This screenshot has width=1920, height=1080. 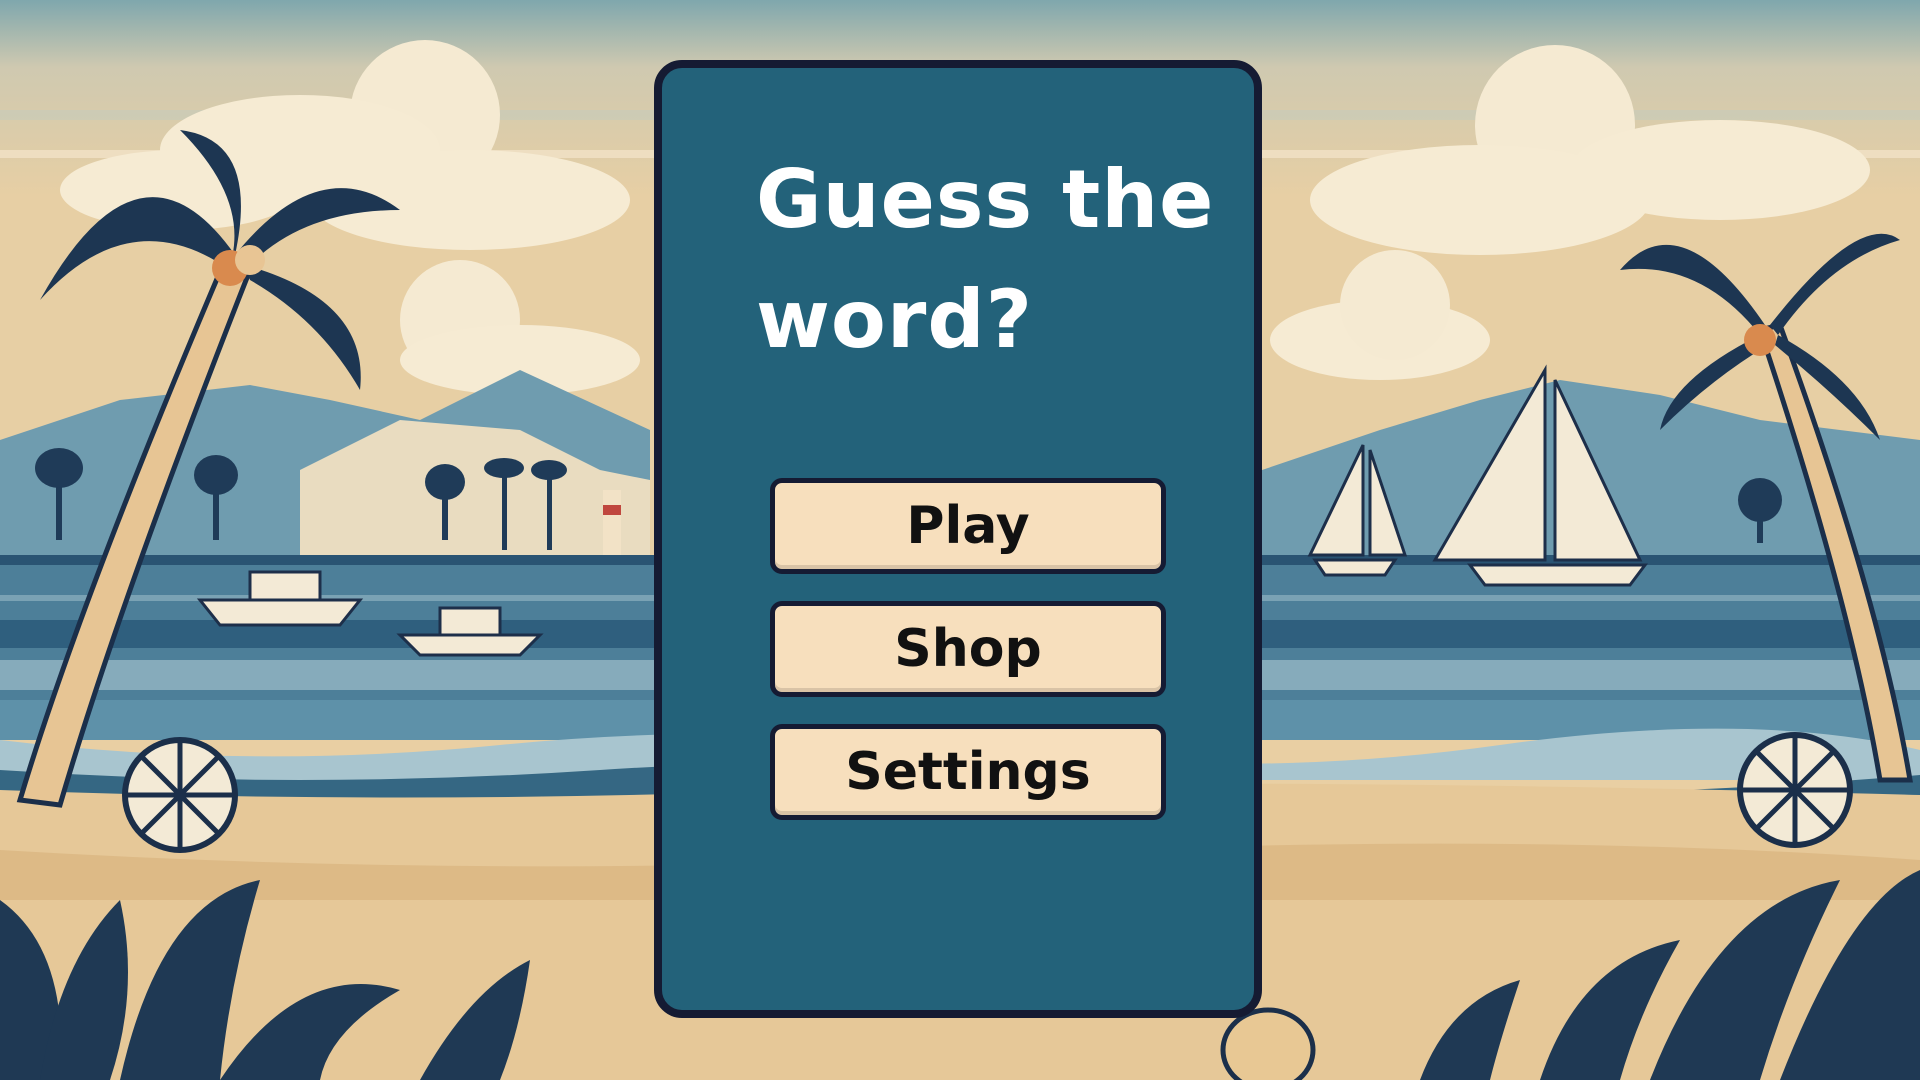 I want to click on lighthouse-icon, so click(x=612, y=522).